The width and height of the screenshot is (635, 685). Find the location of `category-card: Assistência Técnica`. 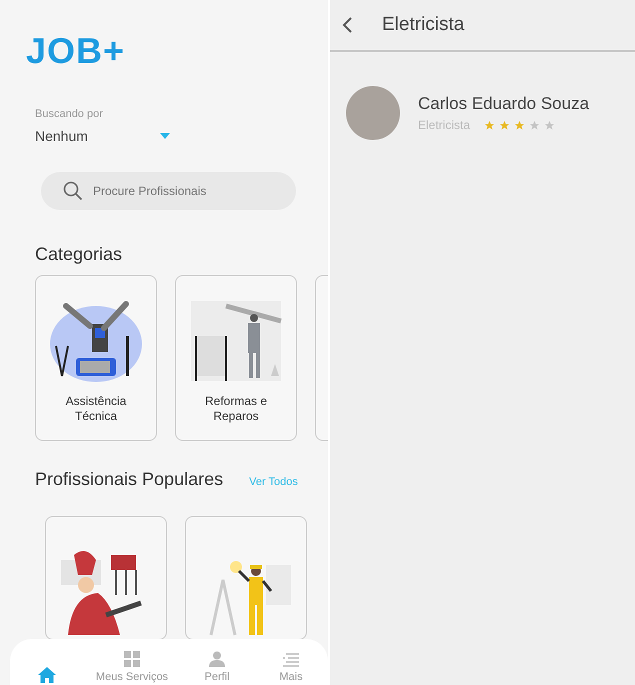

category-card: Assistência Técnica is located at coordinates (96, 358).